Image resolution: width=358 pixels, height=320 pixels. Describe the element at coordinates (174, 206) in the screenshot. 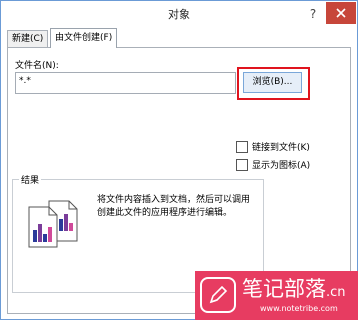

I see `result-description: 将文件内容插入到文档，然后可以调用创建此文件的应用程序进行编辑。` at that location.